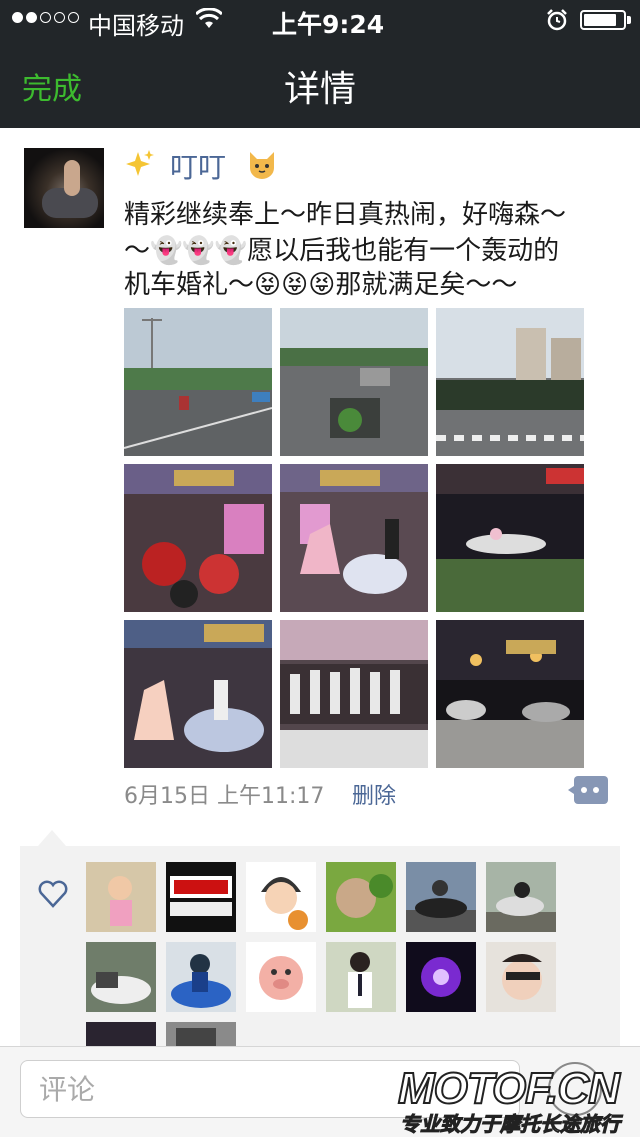 Image resolution: width=640 pixels, height=1137 pixels. What do you see at coordinates (52, 838) in the screenshot?
I see `likes-panel-arrow` at bounding box center [52, 838].